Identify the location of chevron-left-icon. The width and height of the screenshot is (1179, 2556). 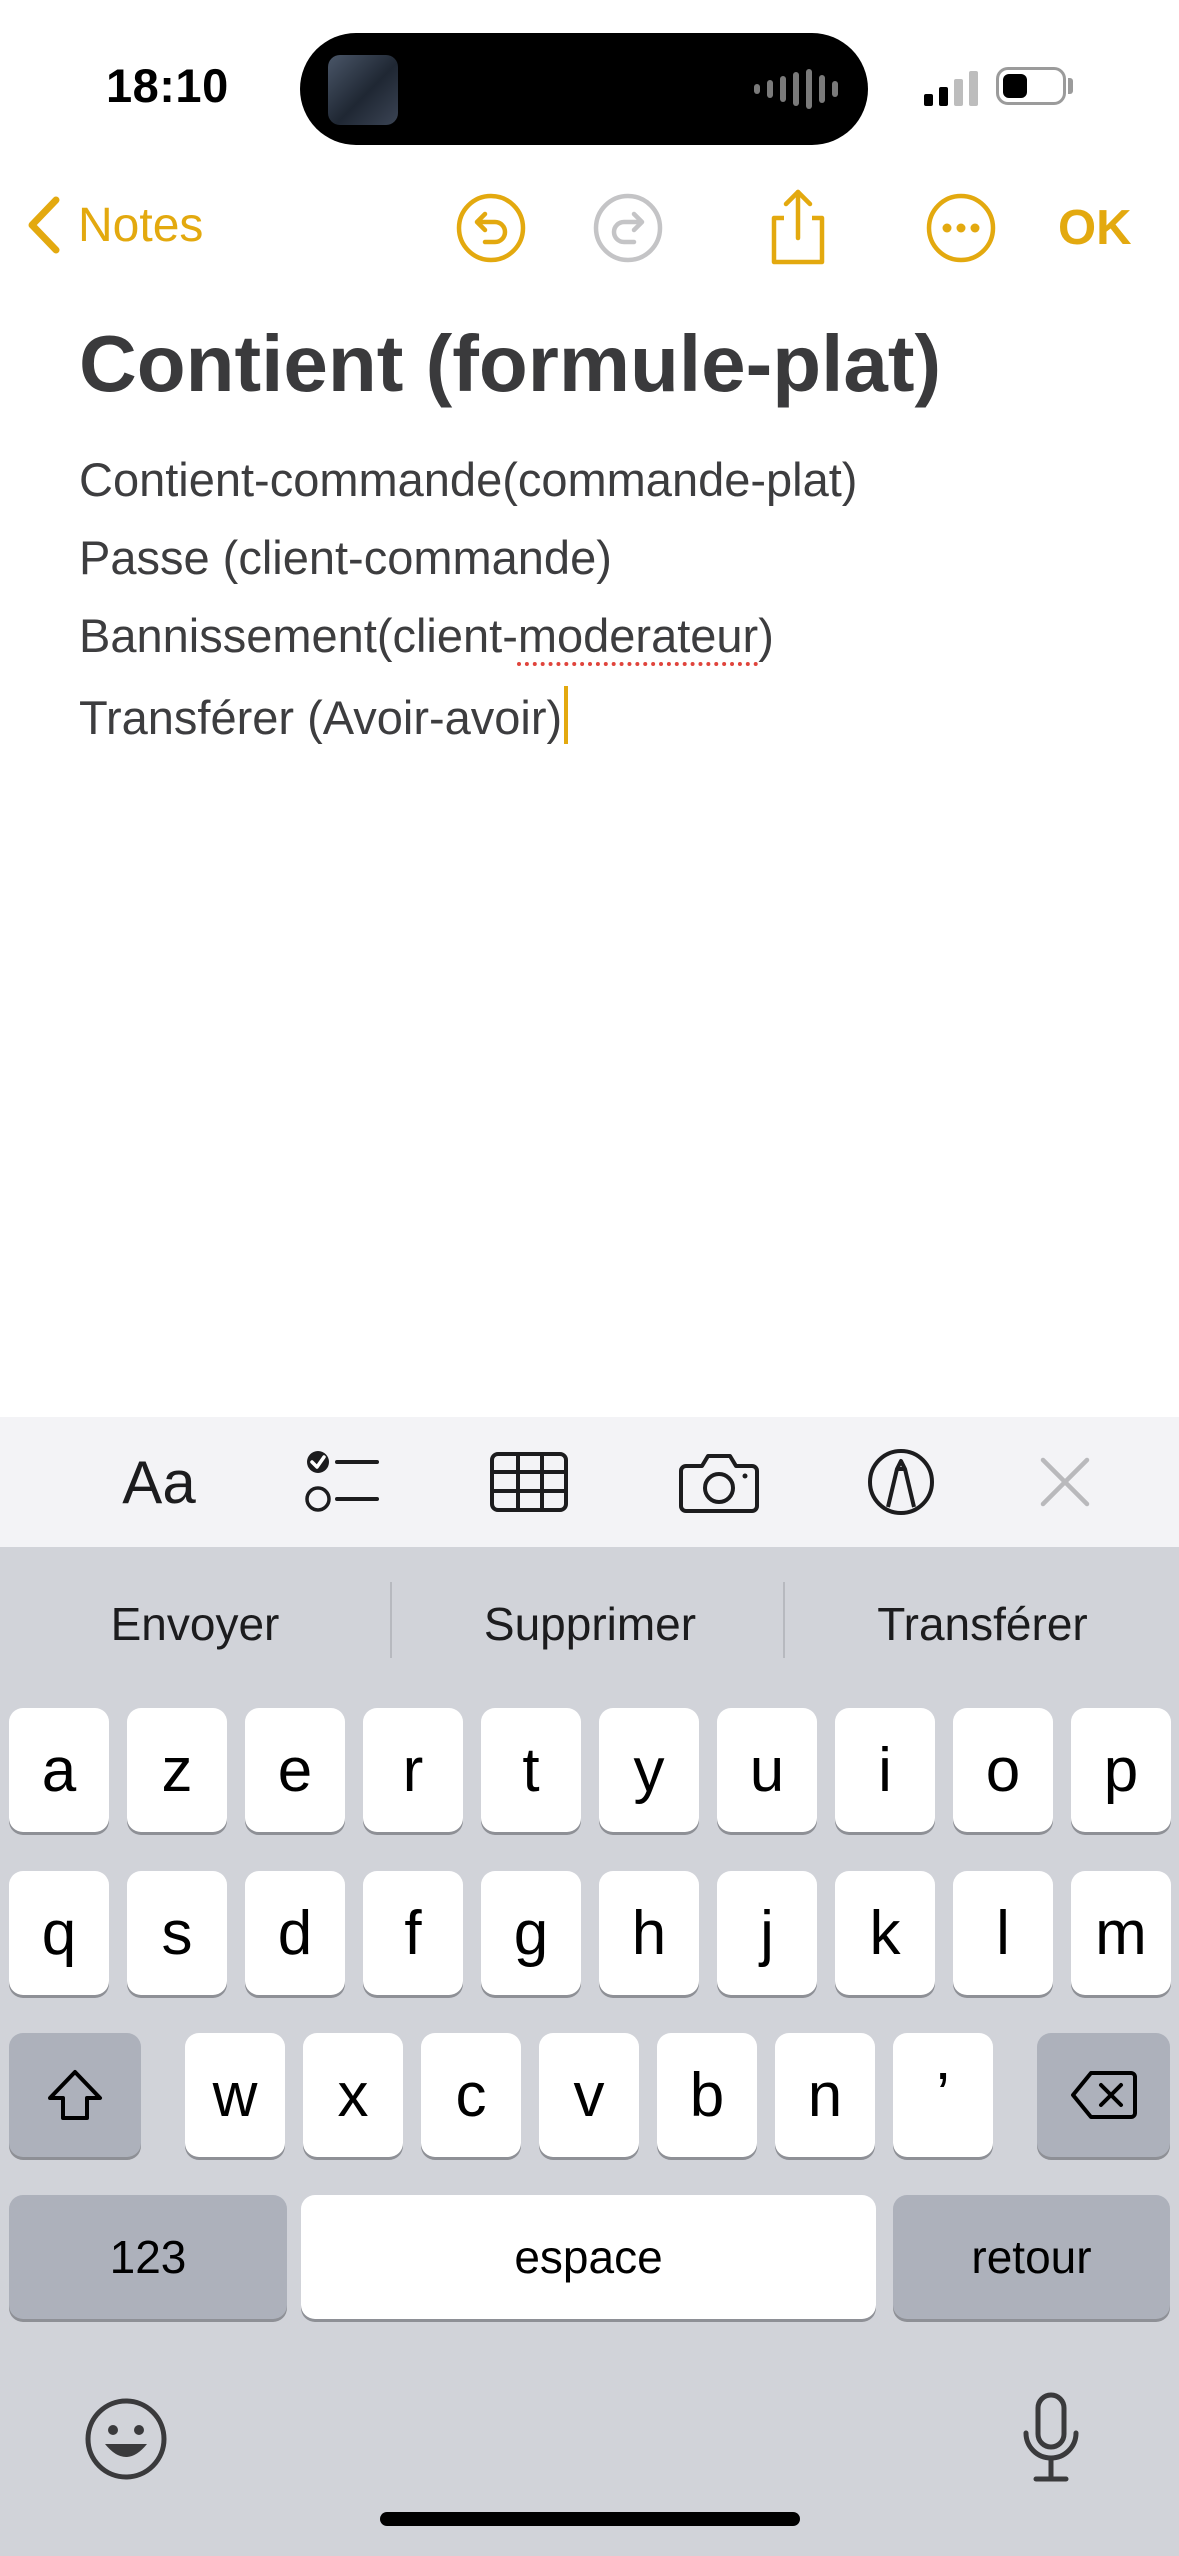
(44, 225).